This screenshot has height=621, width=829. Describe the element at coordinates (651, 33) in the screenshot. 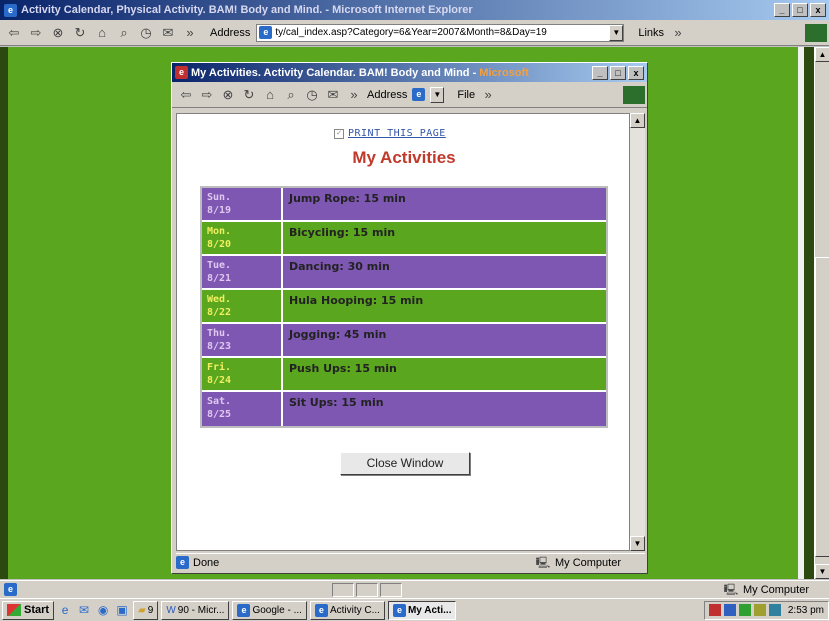

I see `links-label: Links` at that location.